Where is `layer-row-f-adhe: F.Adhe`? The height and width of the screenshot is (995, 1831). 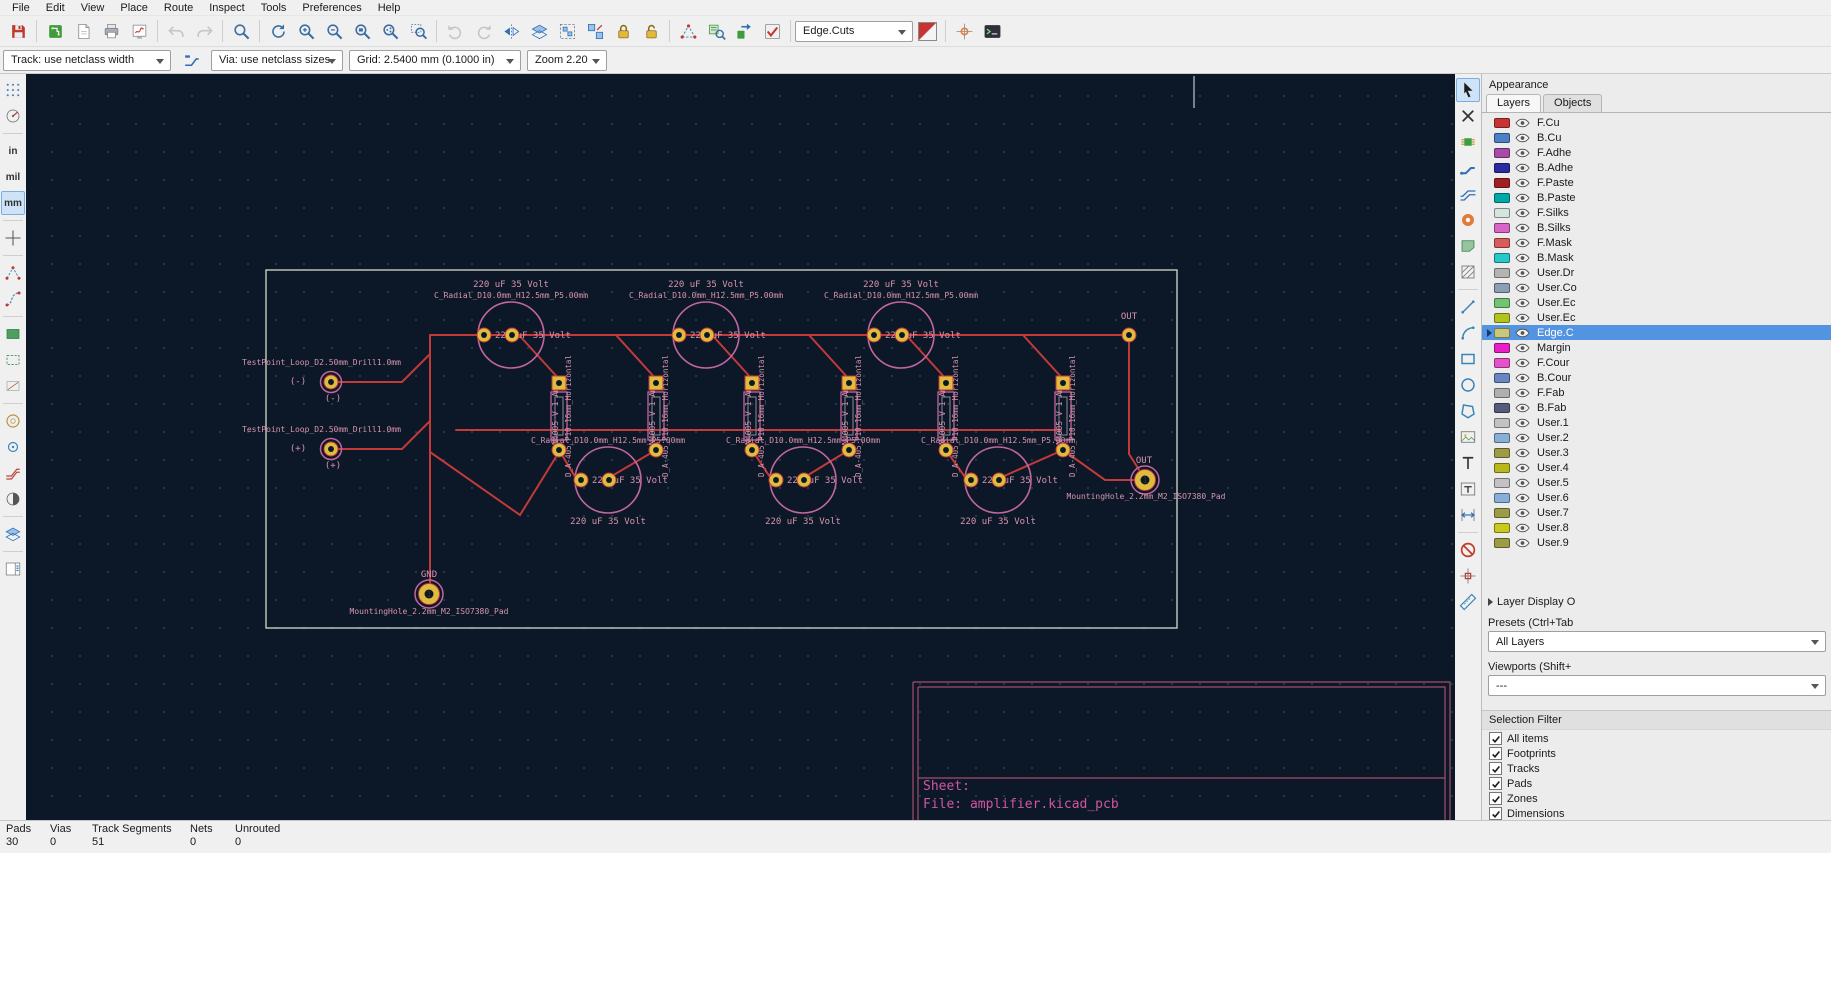
layer-row-f-adhe: F.Adhe is located at coordinates (1656, 152).